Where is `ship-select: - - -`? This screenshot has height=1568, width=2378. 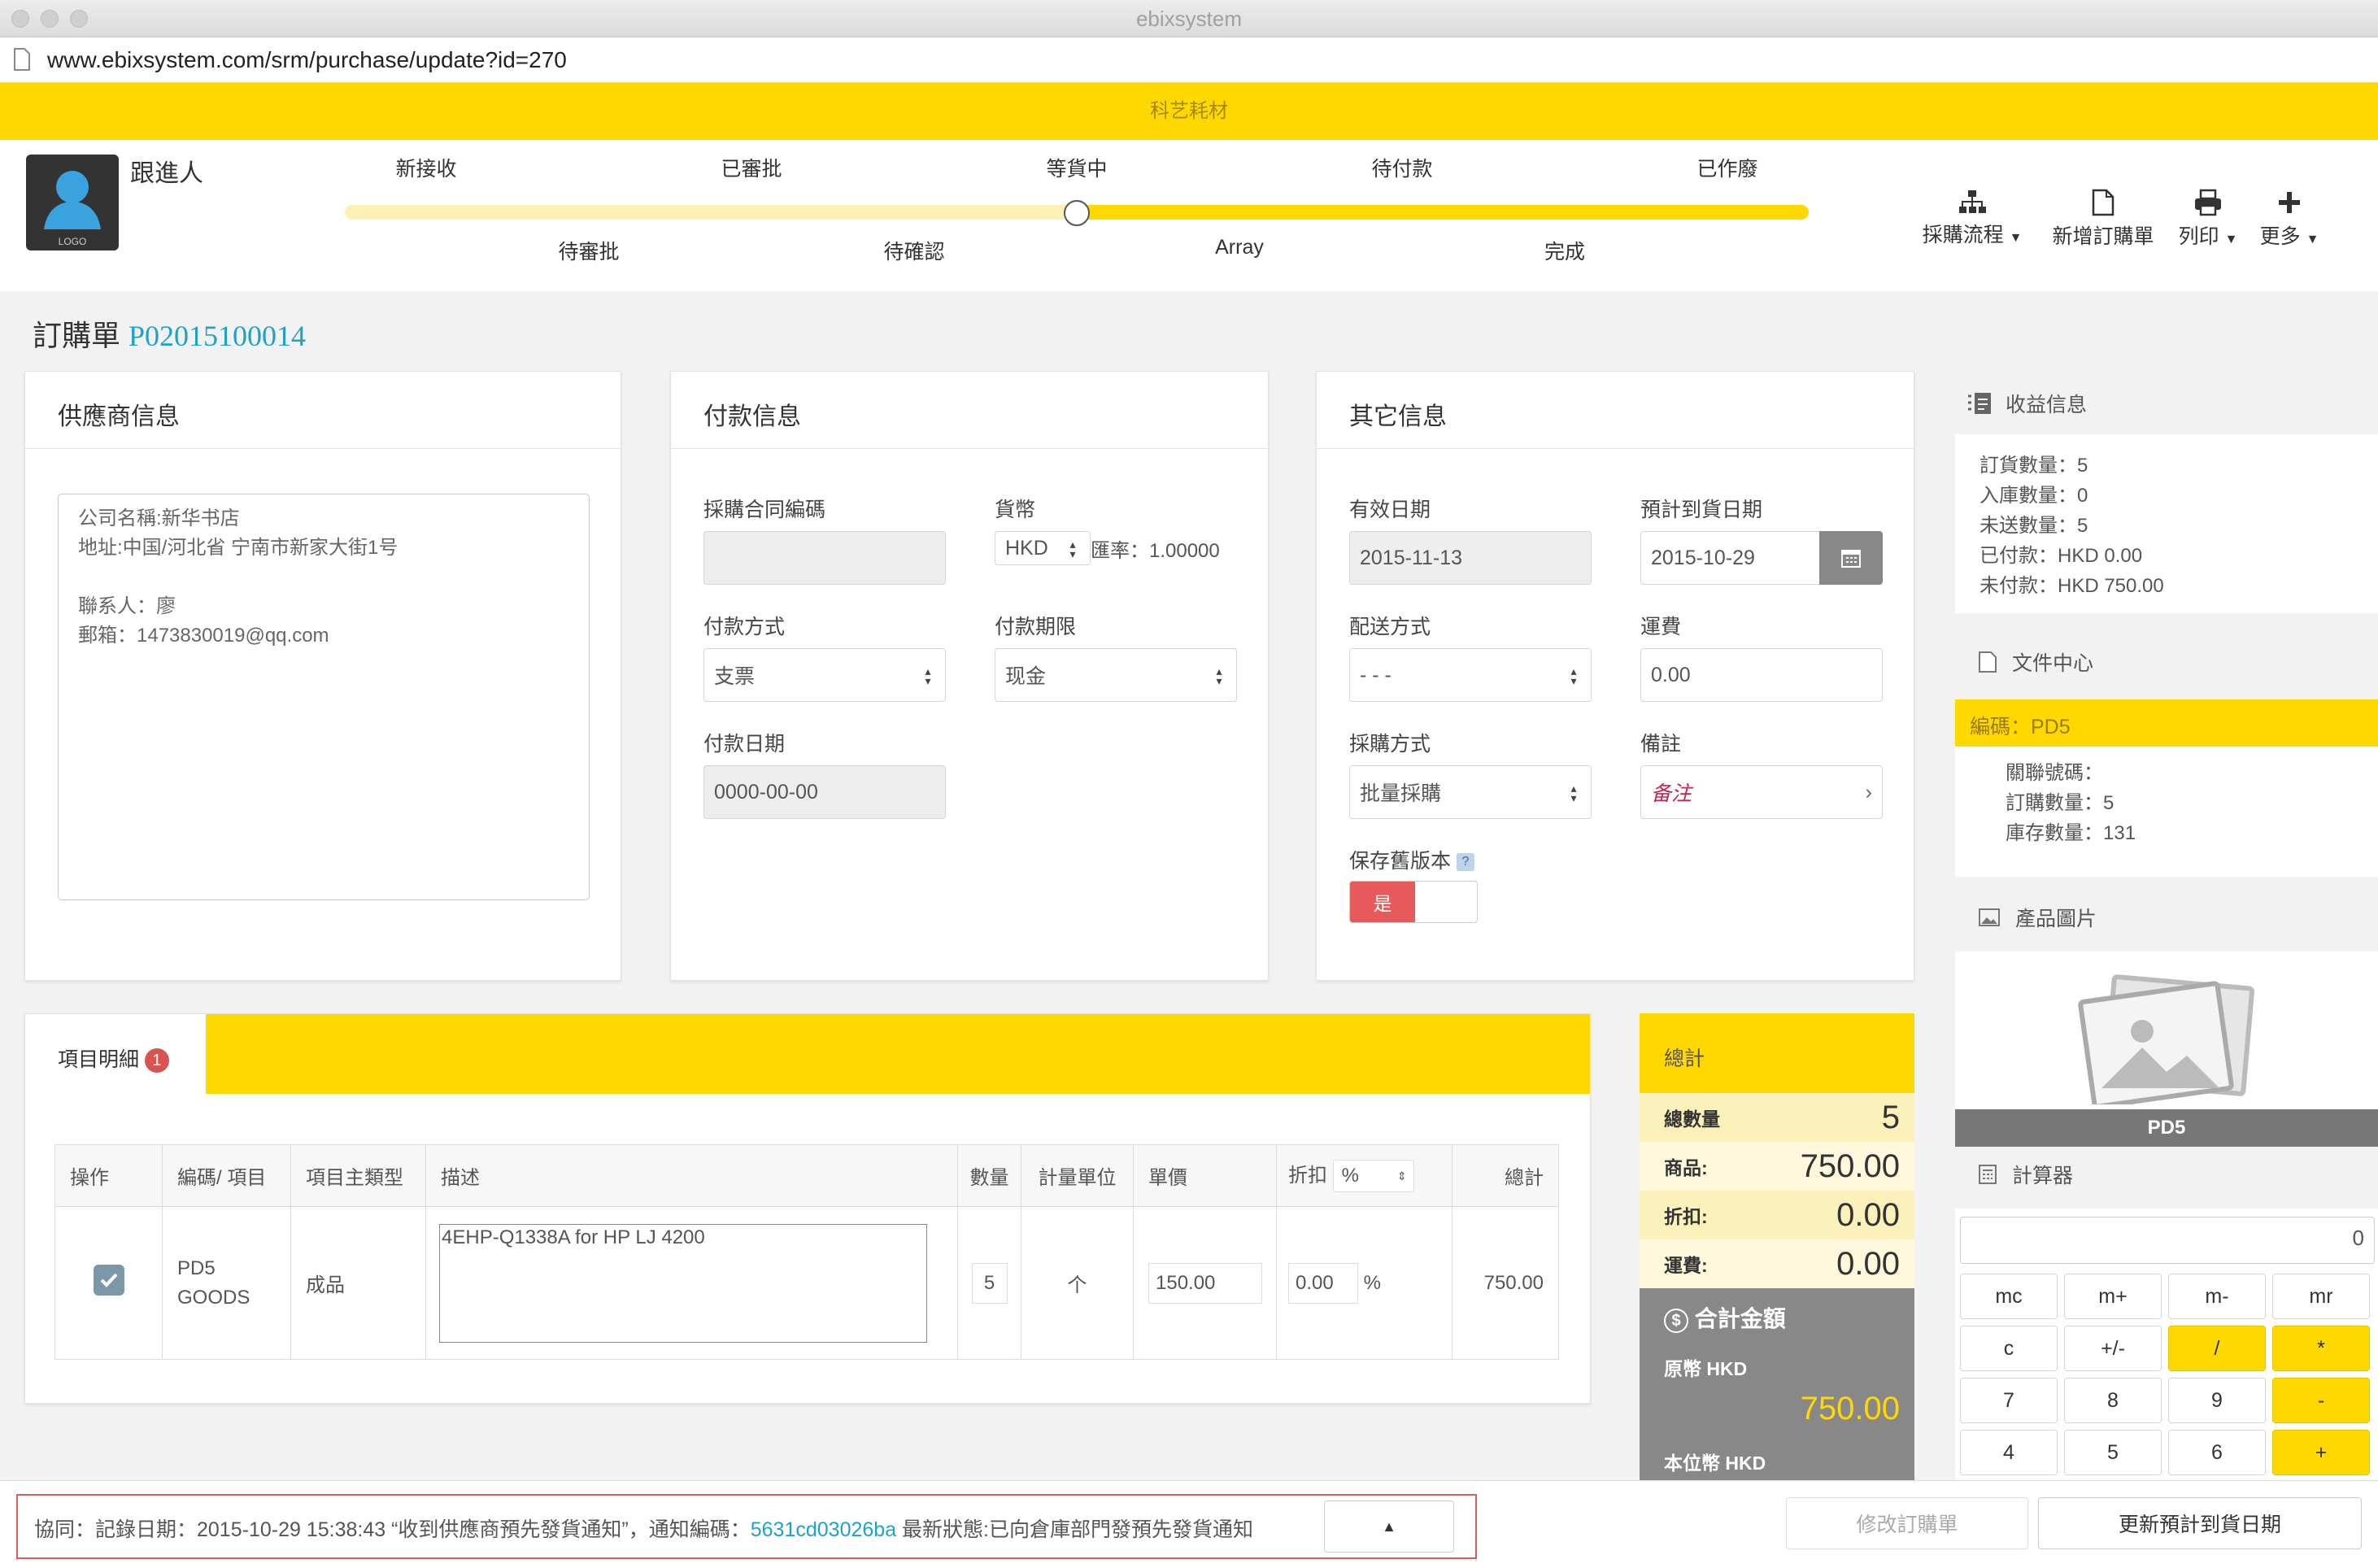 ship-select: - - - is located at coordinates (1470, 675).